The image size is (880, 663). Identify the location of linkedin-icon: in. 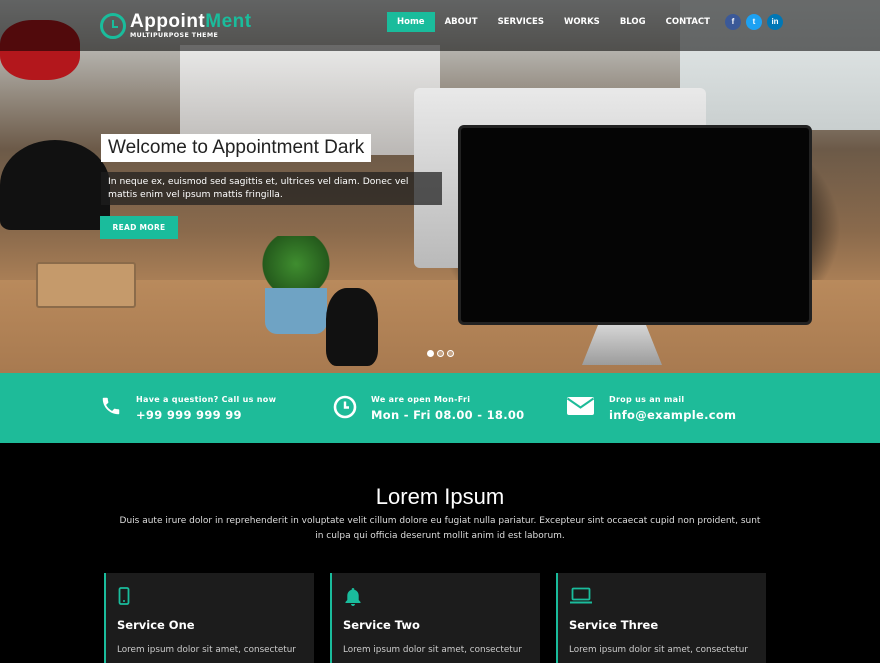
(775, 22).